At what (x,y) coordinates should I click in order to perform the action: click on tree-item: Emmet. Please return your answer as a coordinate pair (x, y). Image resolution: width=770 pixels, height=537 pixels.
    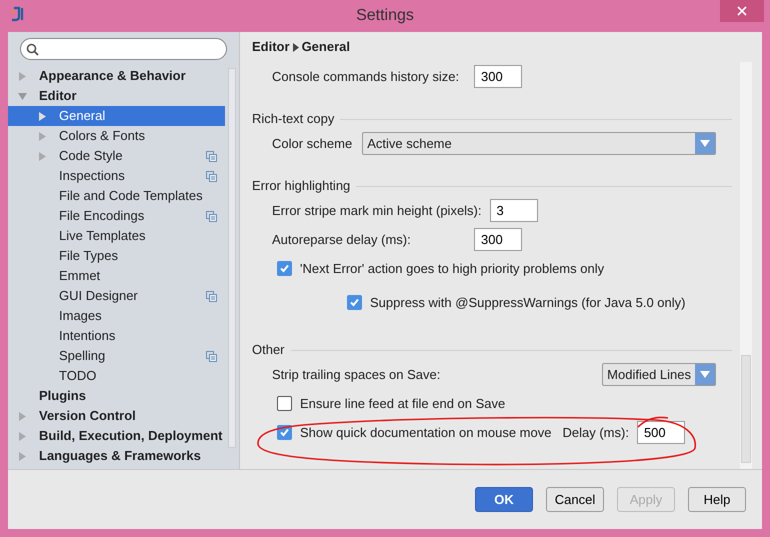
    Looking at the image, I should click on (116, 276).